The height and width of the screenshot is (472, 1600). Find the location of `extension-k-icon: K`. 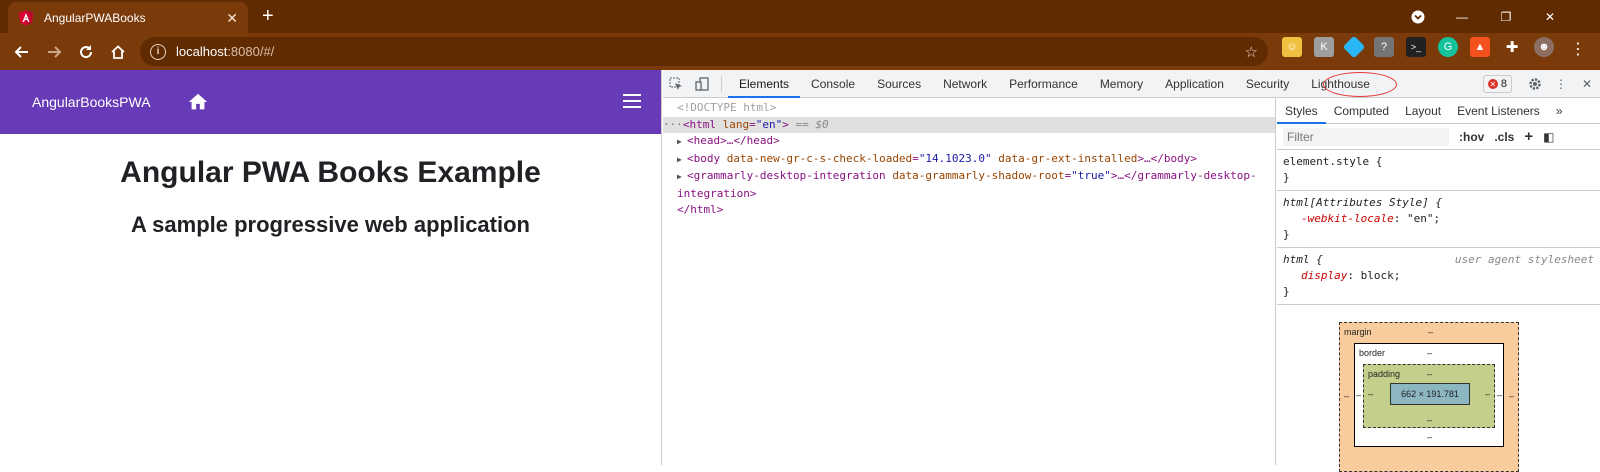

extension-k-icon: K is located at coordinates (1324, 47).